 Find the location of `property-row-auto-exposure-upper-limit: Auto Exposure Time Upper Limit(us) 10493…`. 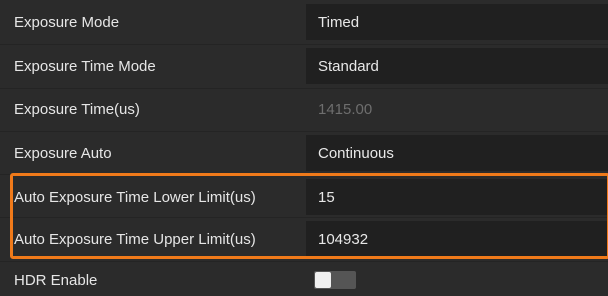

property-row-auto-exposure-upper-limit: Auto Exposure Time Upper Limit(us) 10493… is located at coordinates (304, 239).